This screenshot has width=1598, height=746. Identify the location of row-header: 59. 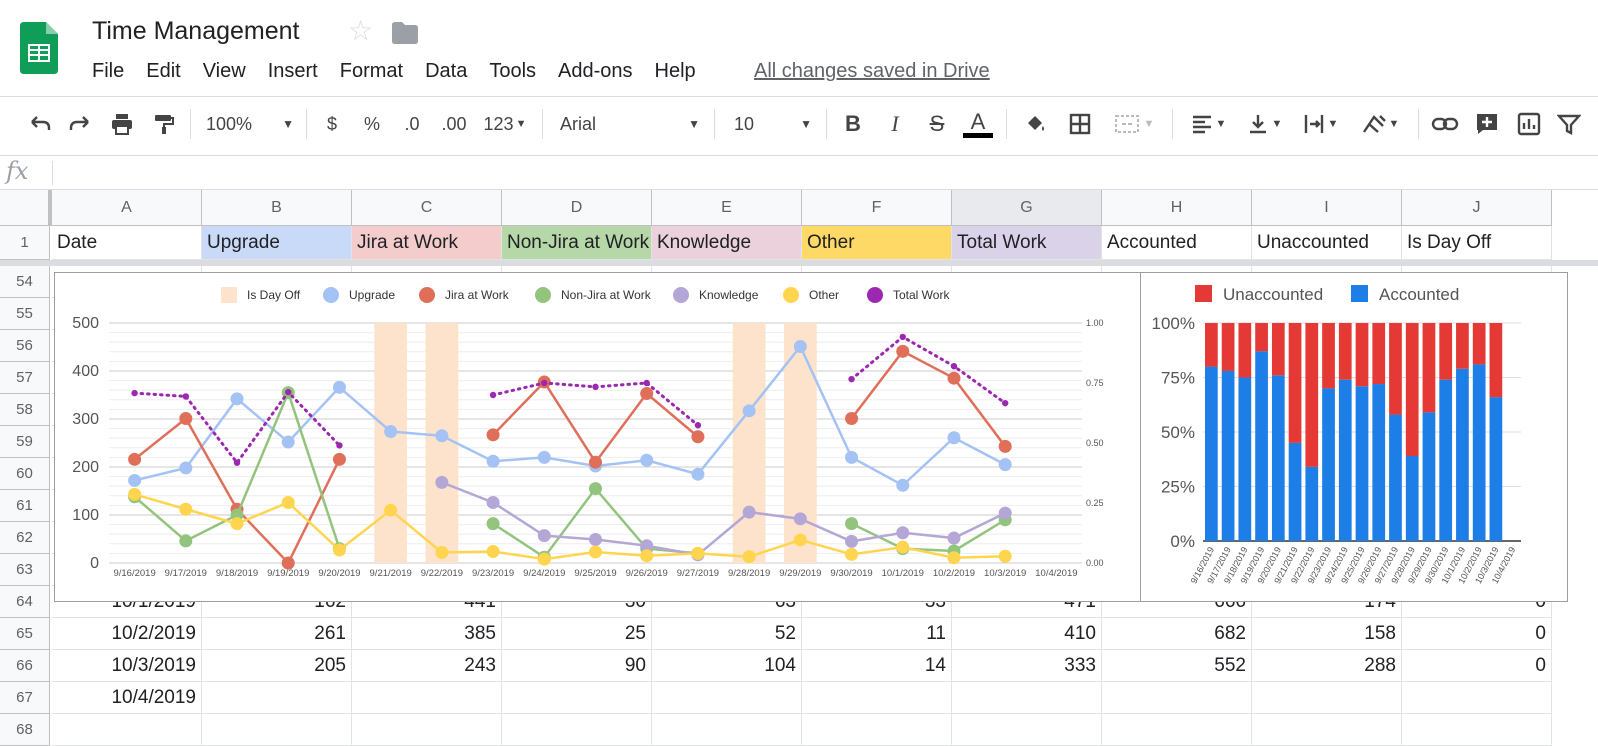
(25, 442).